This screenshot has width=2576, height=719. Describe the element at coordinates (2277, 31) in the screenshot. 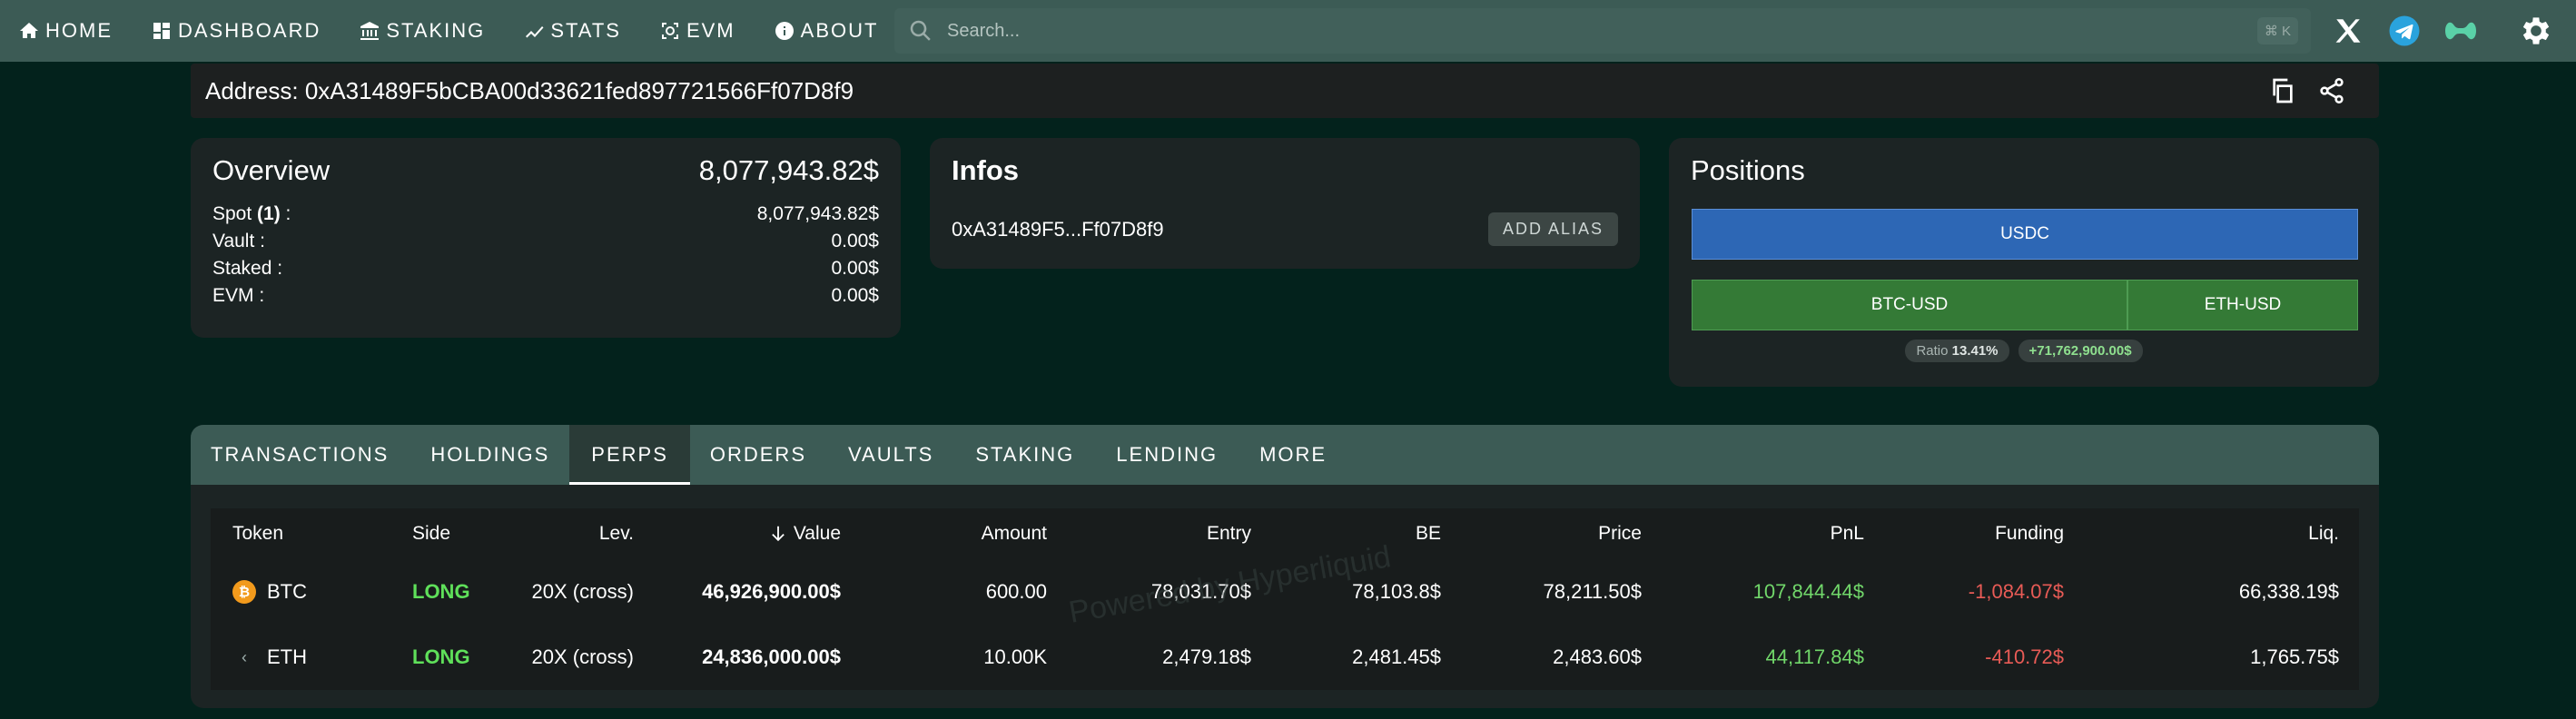

I see `search-shortcut-badge: ⌘ K` at that location.